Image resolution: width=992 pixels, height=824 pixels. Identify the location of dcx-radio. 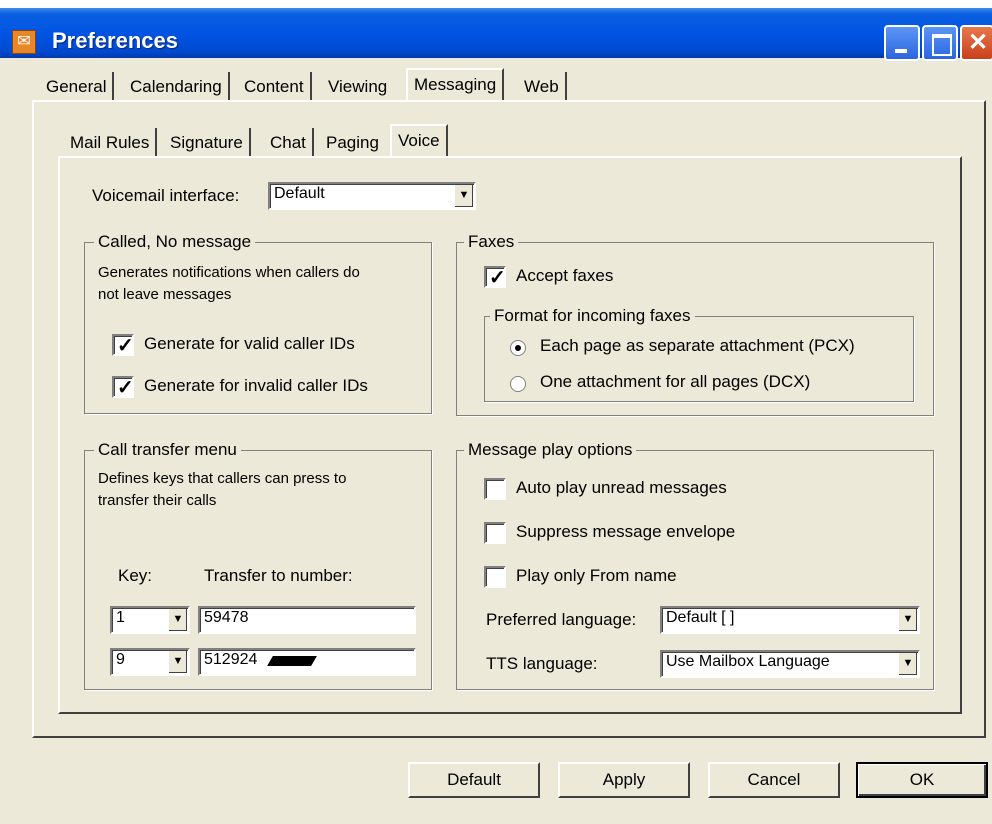
(518, 384).